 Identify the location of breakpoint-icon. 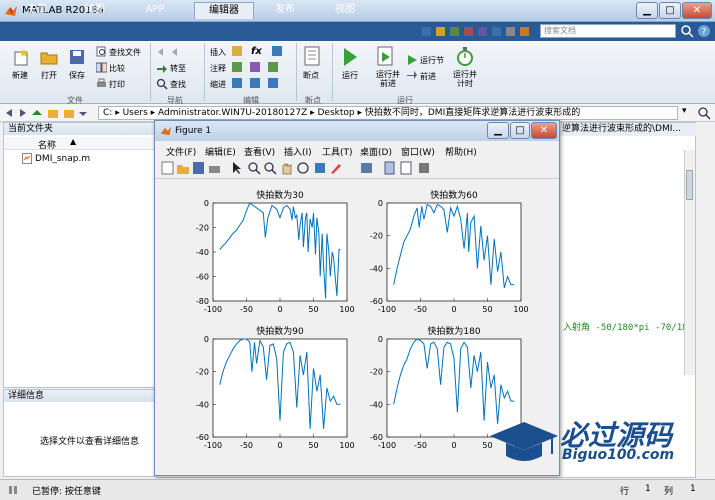
(313, 57).